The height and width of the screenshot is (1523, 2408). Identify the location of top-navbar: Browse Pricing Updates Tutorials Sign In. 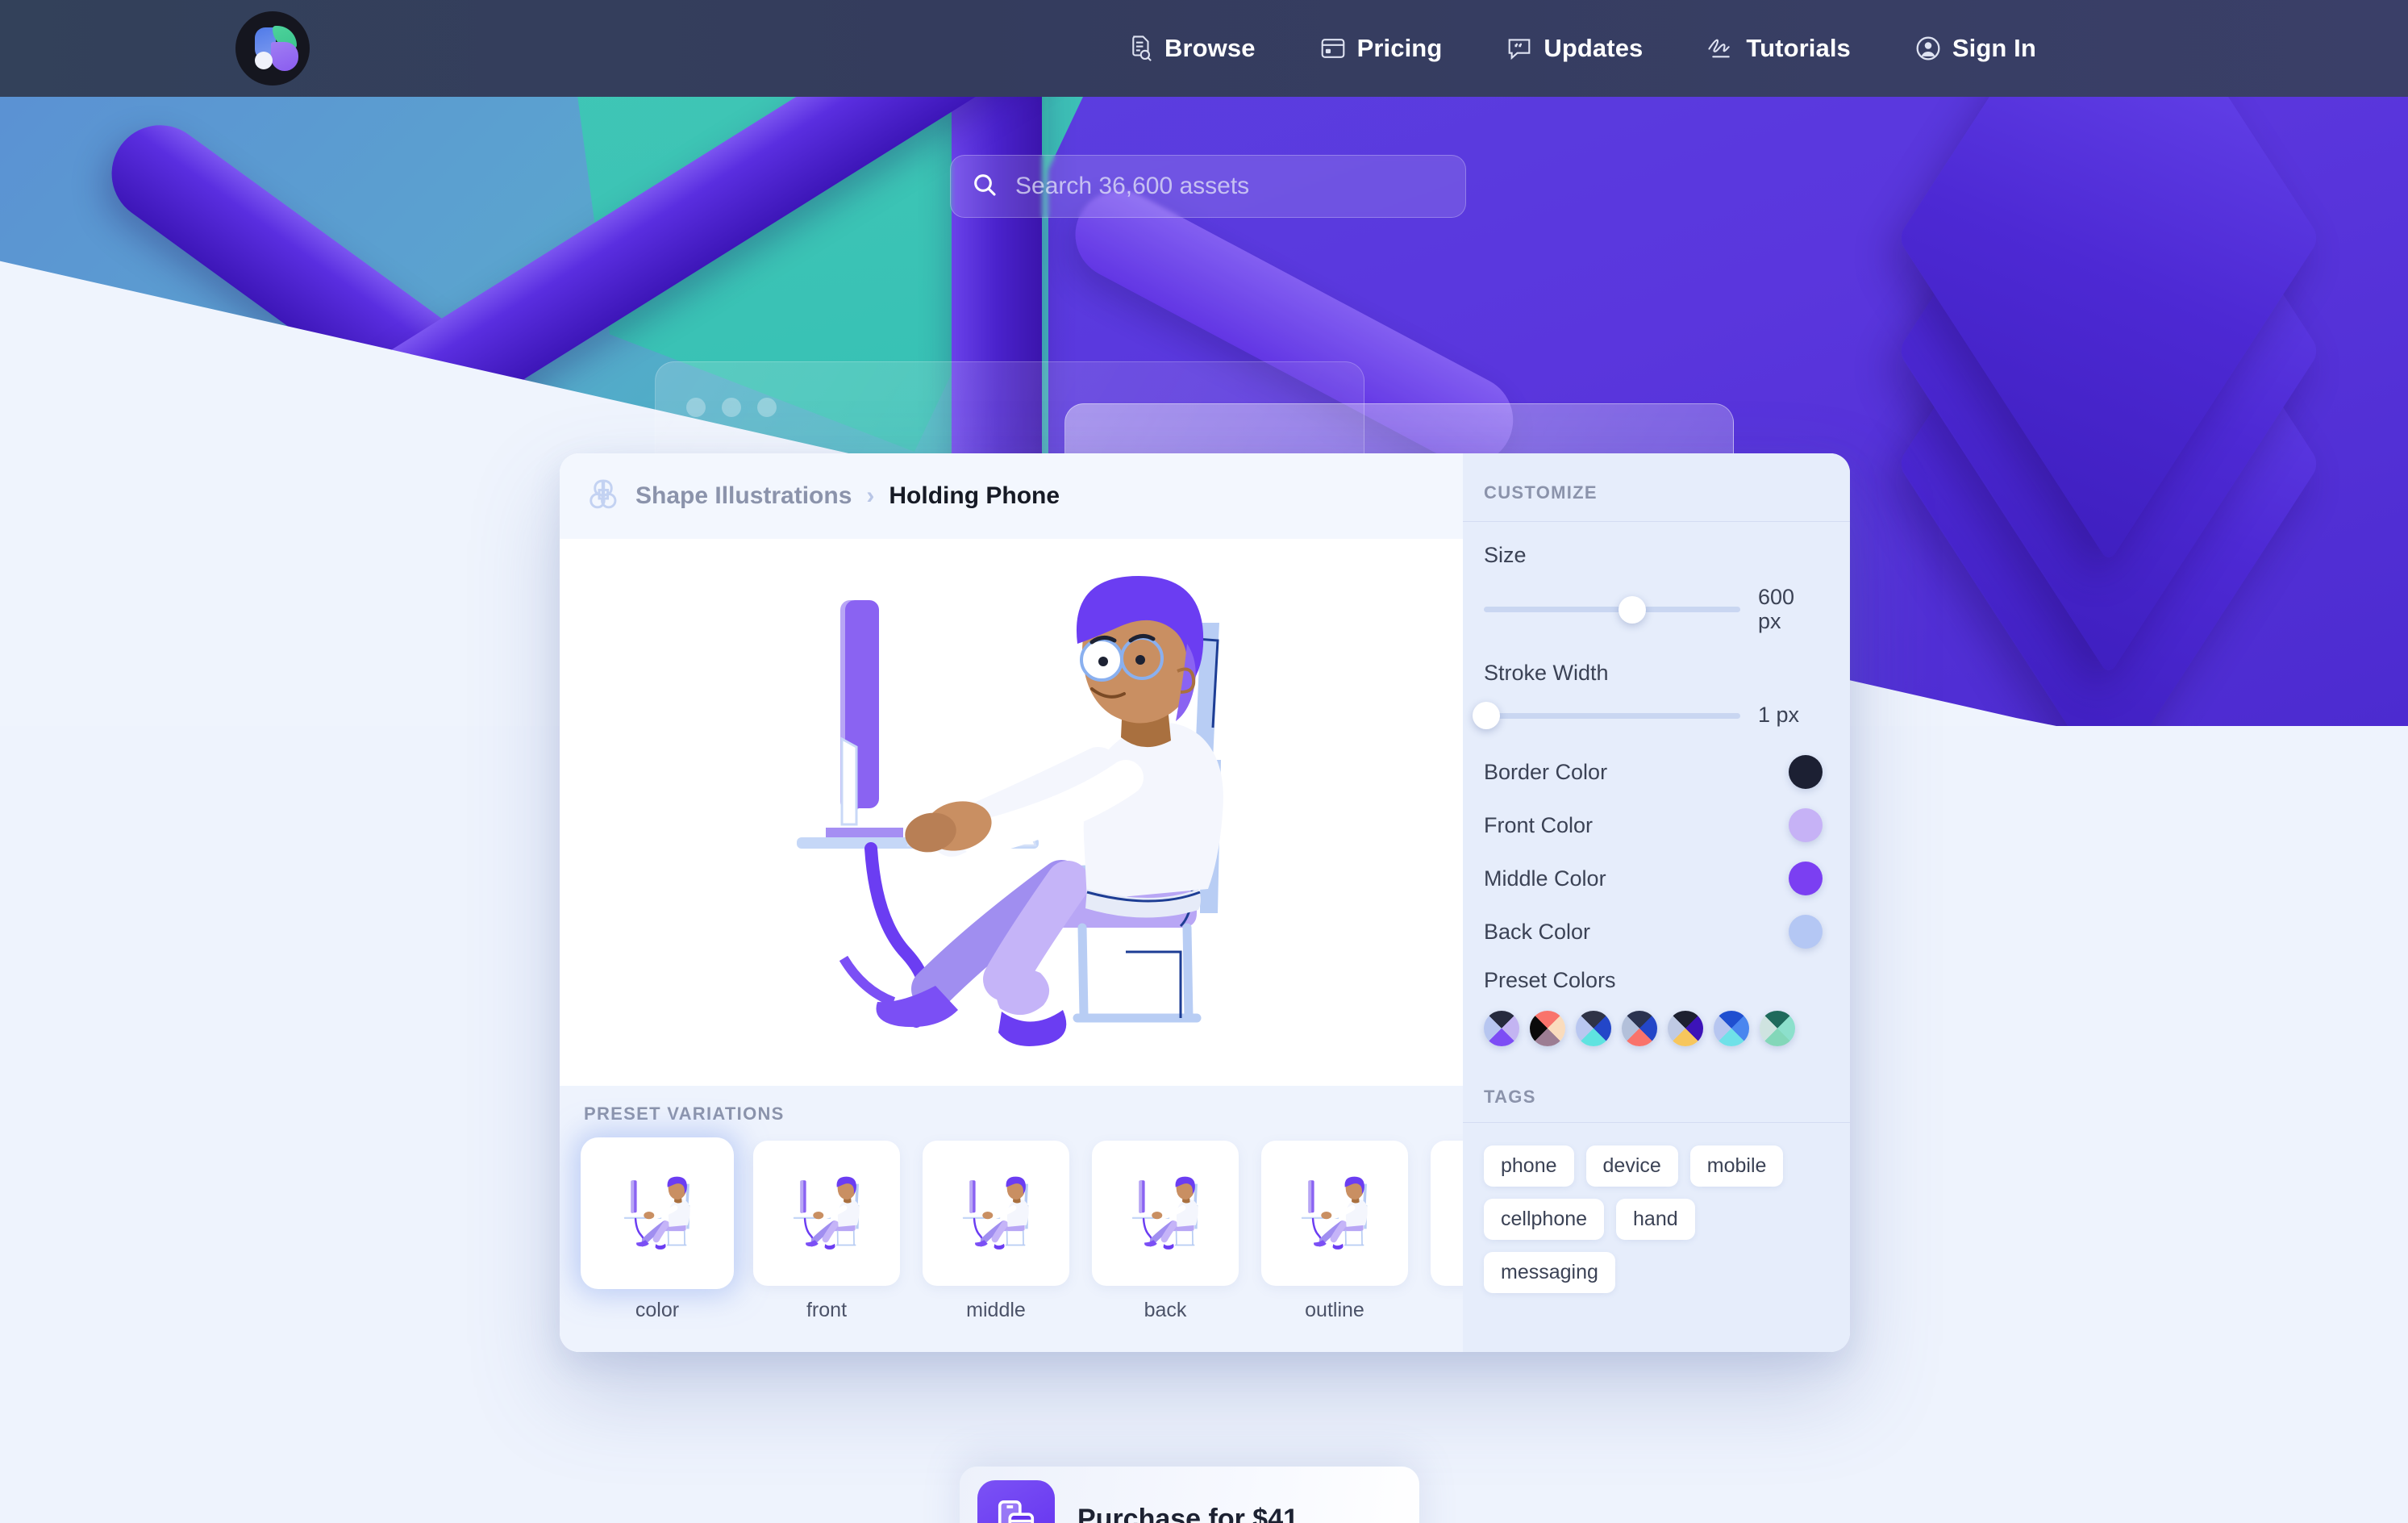
(1204, 48).